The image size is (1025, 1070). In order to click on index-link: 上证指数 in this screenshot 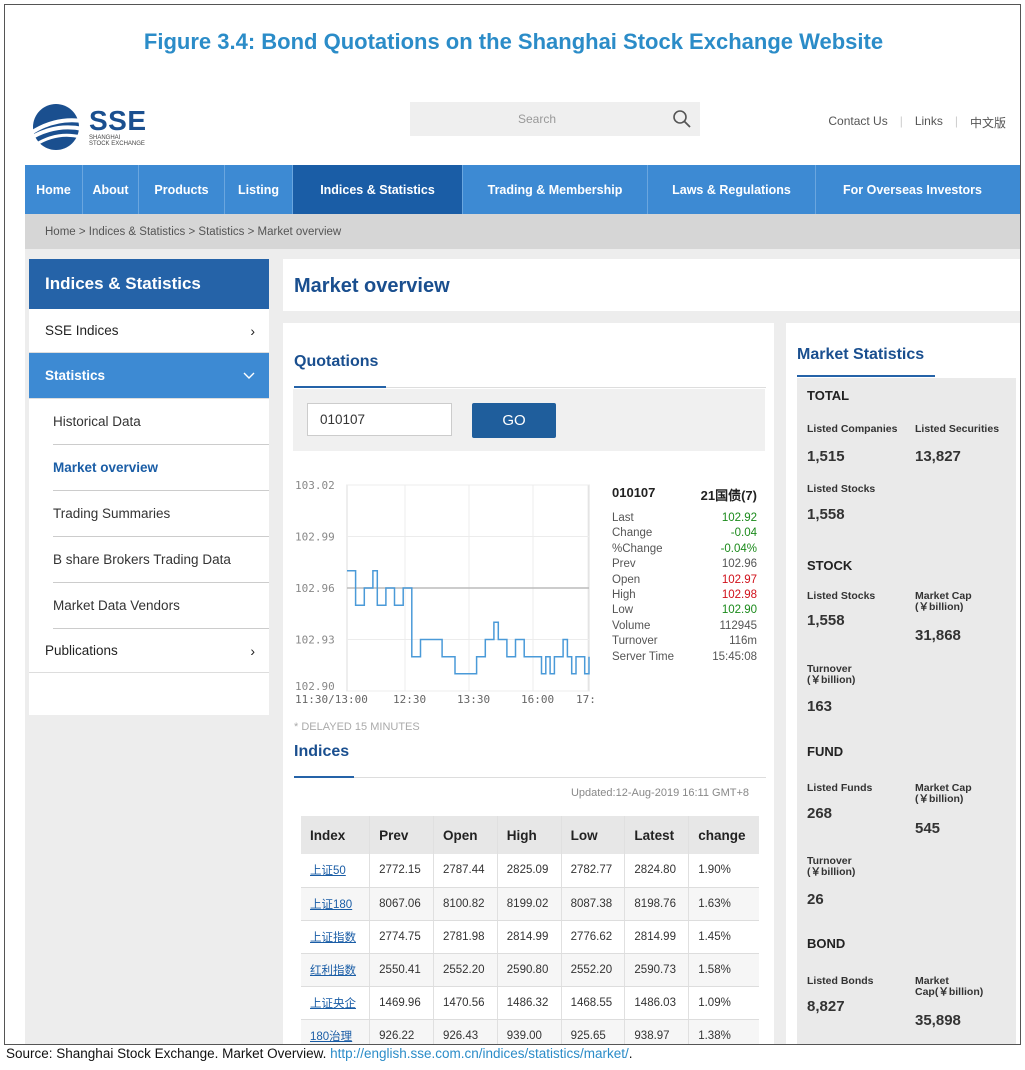, I will do `click(335, 937)`.